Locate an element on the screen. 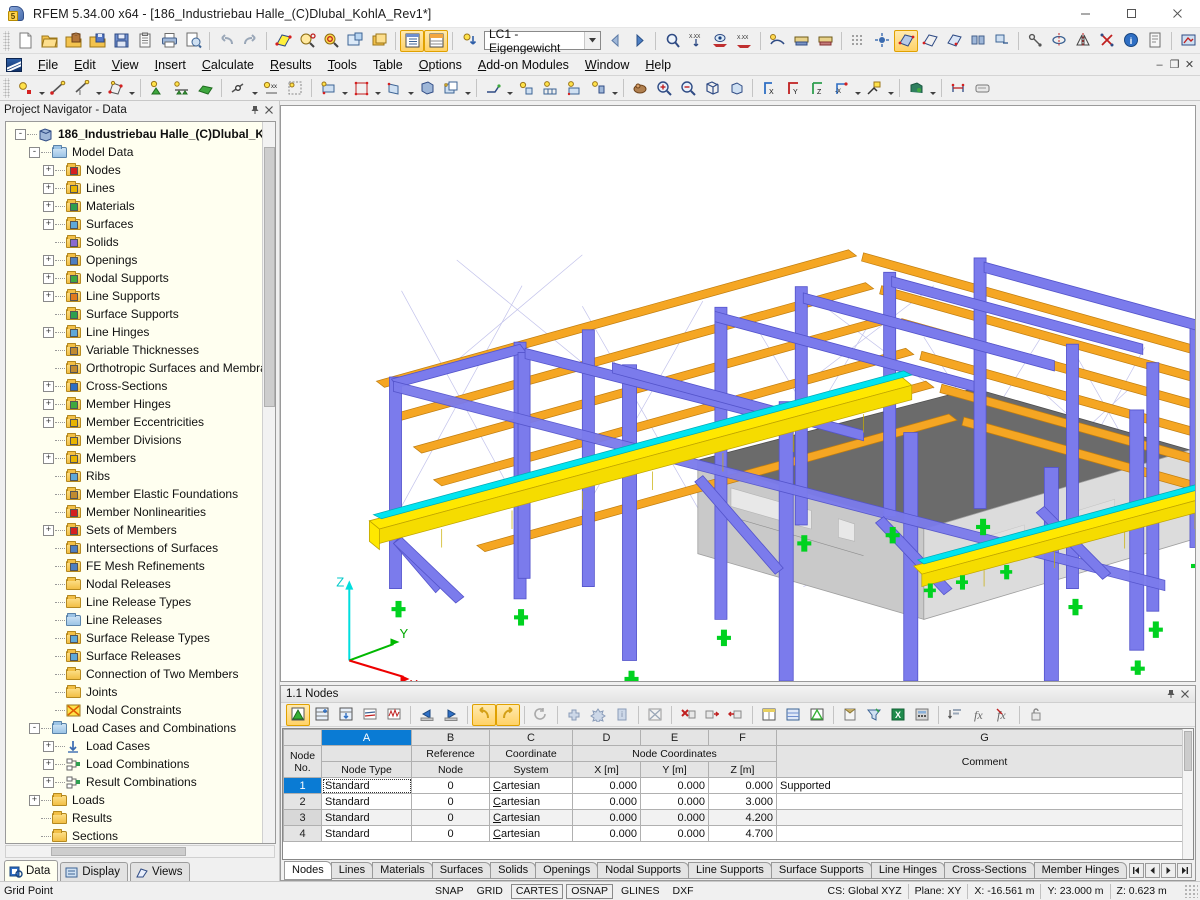  maximize-button is located at coordinates (1131, 14).